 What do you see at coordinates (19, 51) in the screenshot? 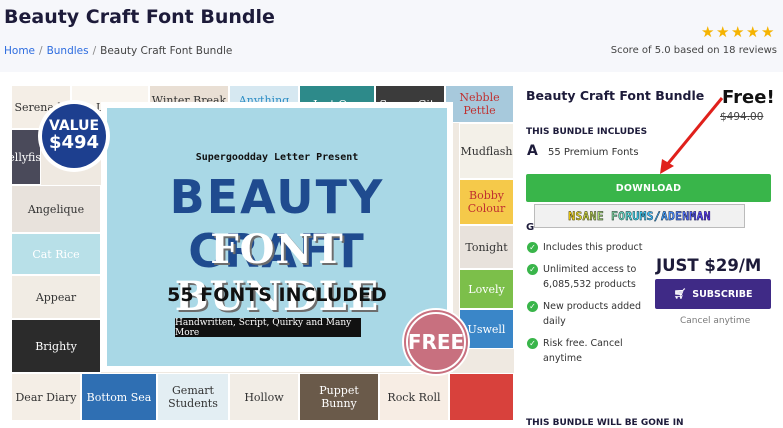
I see `breadcrumb-home: Home` at bounding box center [19, 51].